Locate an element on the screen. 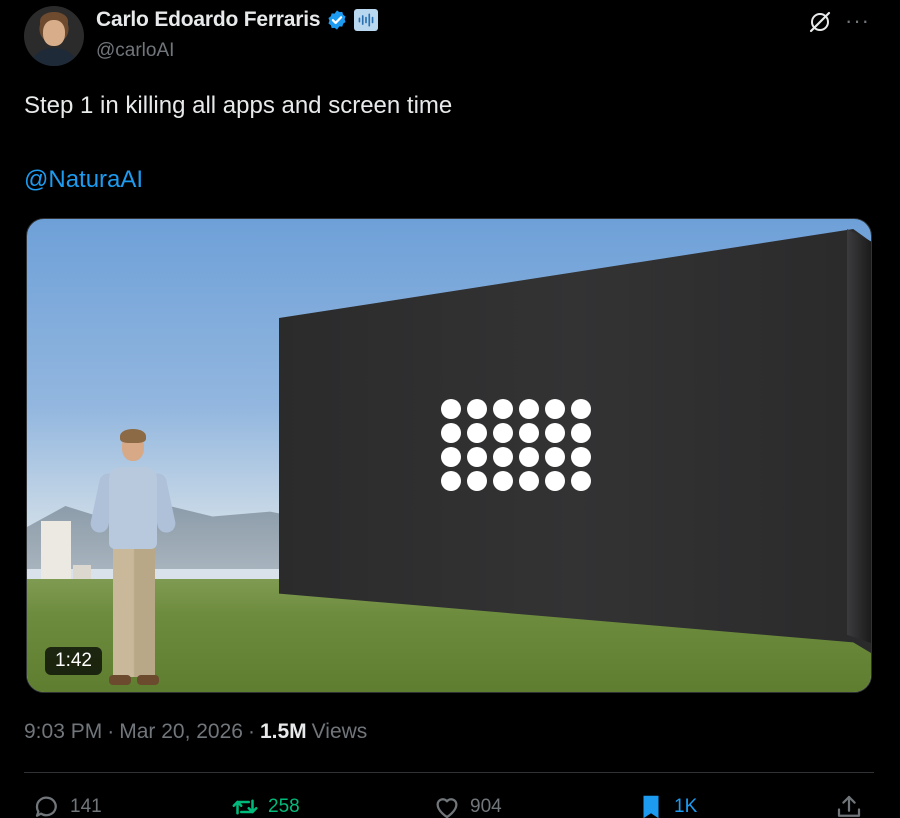 The image size is (900, 818). bookmark-button: 1K is located at coordinates (666, 805).